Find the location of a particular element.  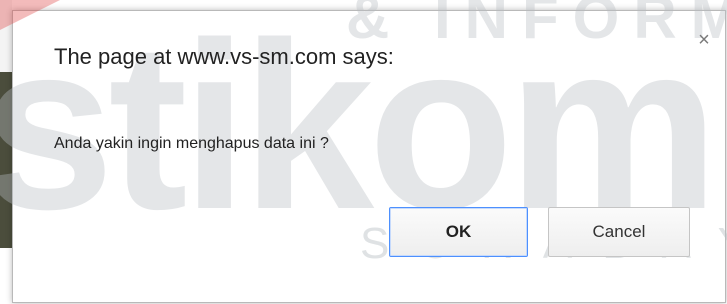

background-page-strip is located at coordinates (6, 160).